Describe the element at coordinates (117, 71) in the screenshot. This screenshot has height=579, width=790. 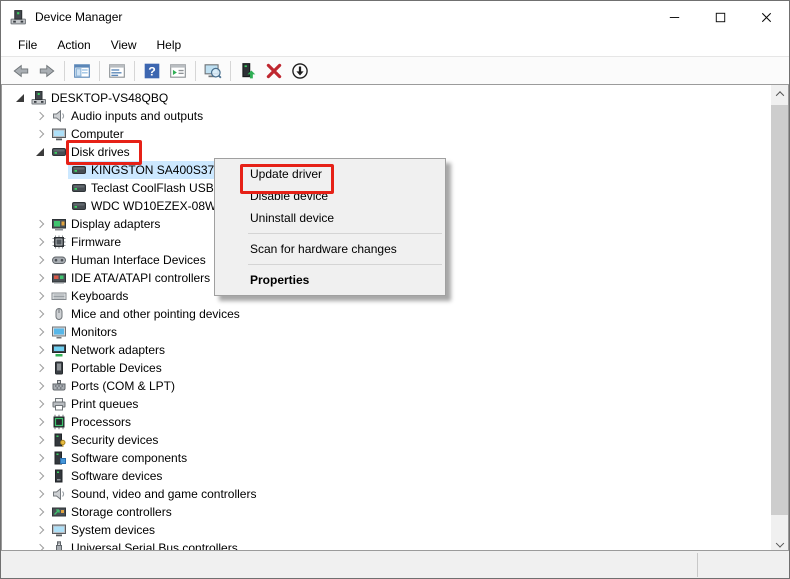
I see `properties-button` at that location.